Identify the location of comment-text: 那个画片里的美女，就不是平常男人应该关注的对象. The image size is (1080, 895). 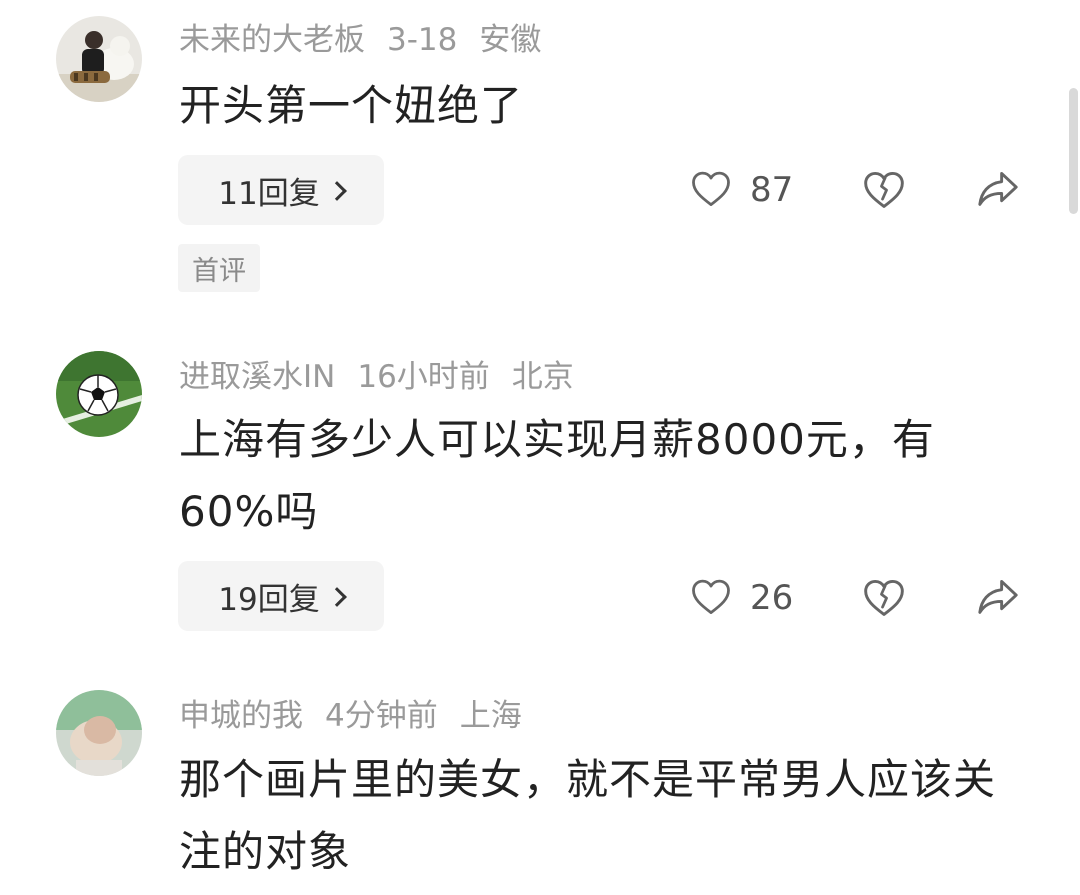
(588, 815).